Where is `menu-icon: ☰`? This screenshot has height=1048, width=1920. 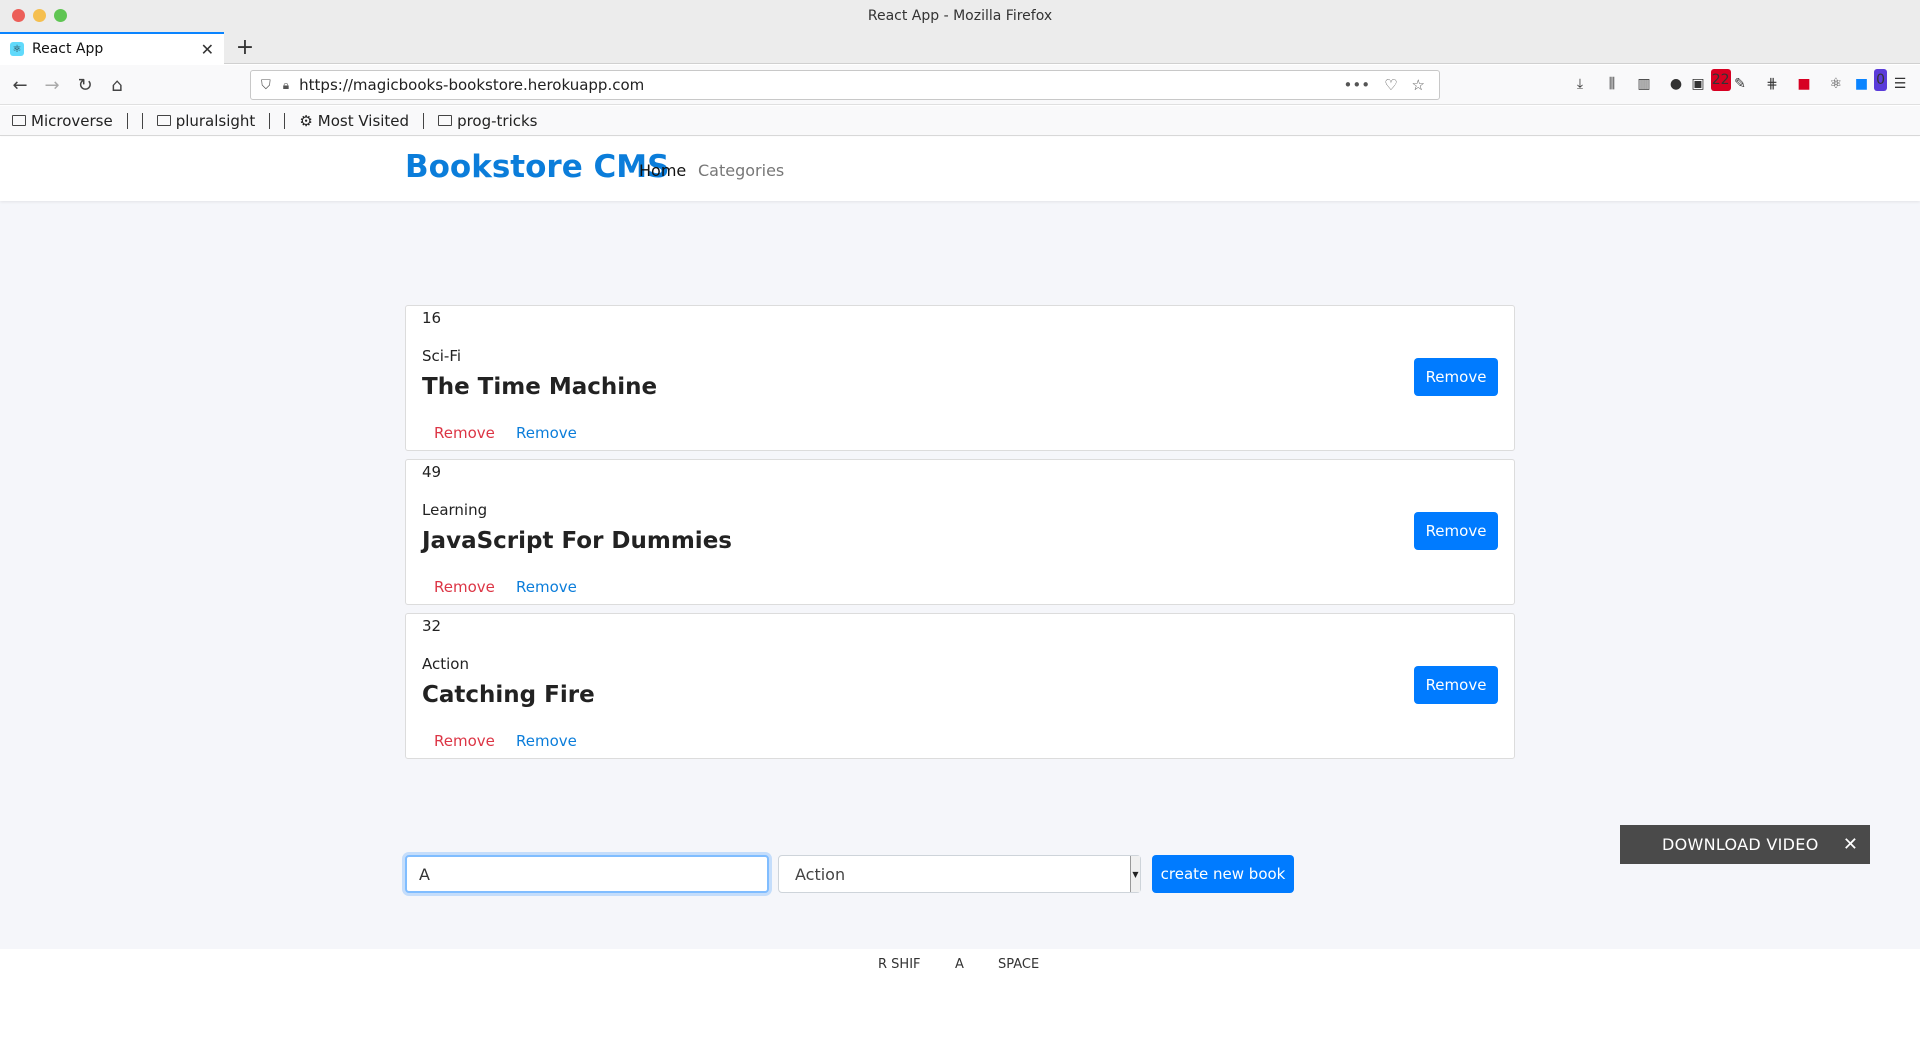 menu-icon: ☰ is located at coordinates (1900, 84).